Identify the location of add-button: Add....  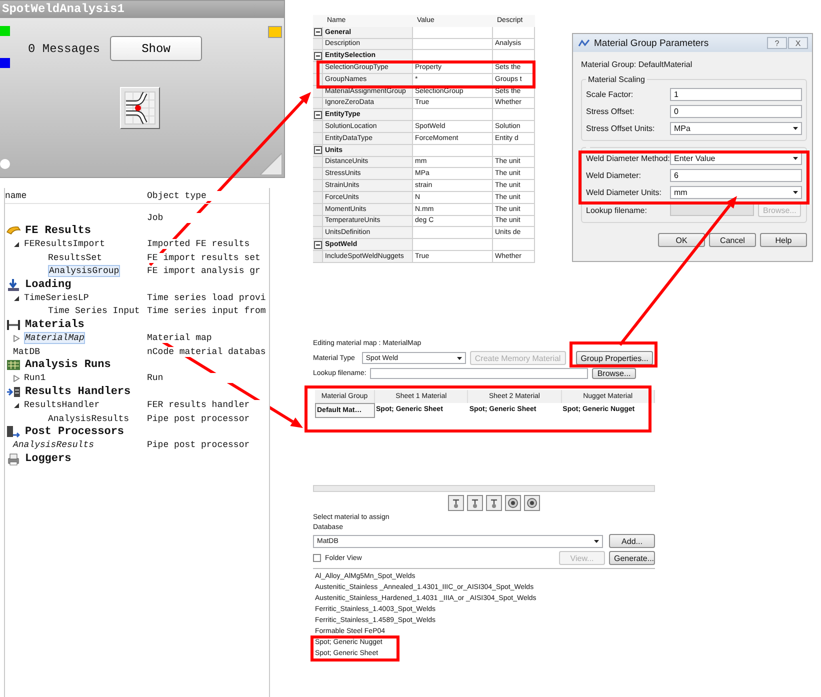
(632, 541).